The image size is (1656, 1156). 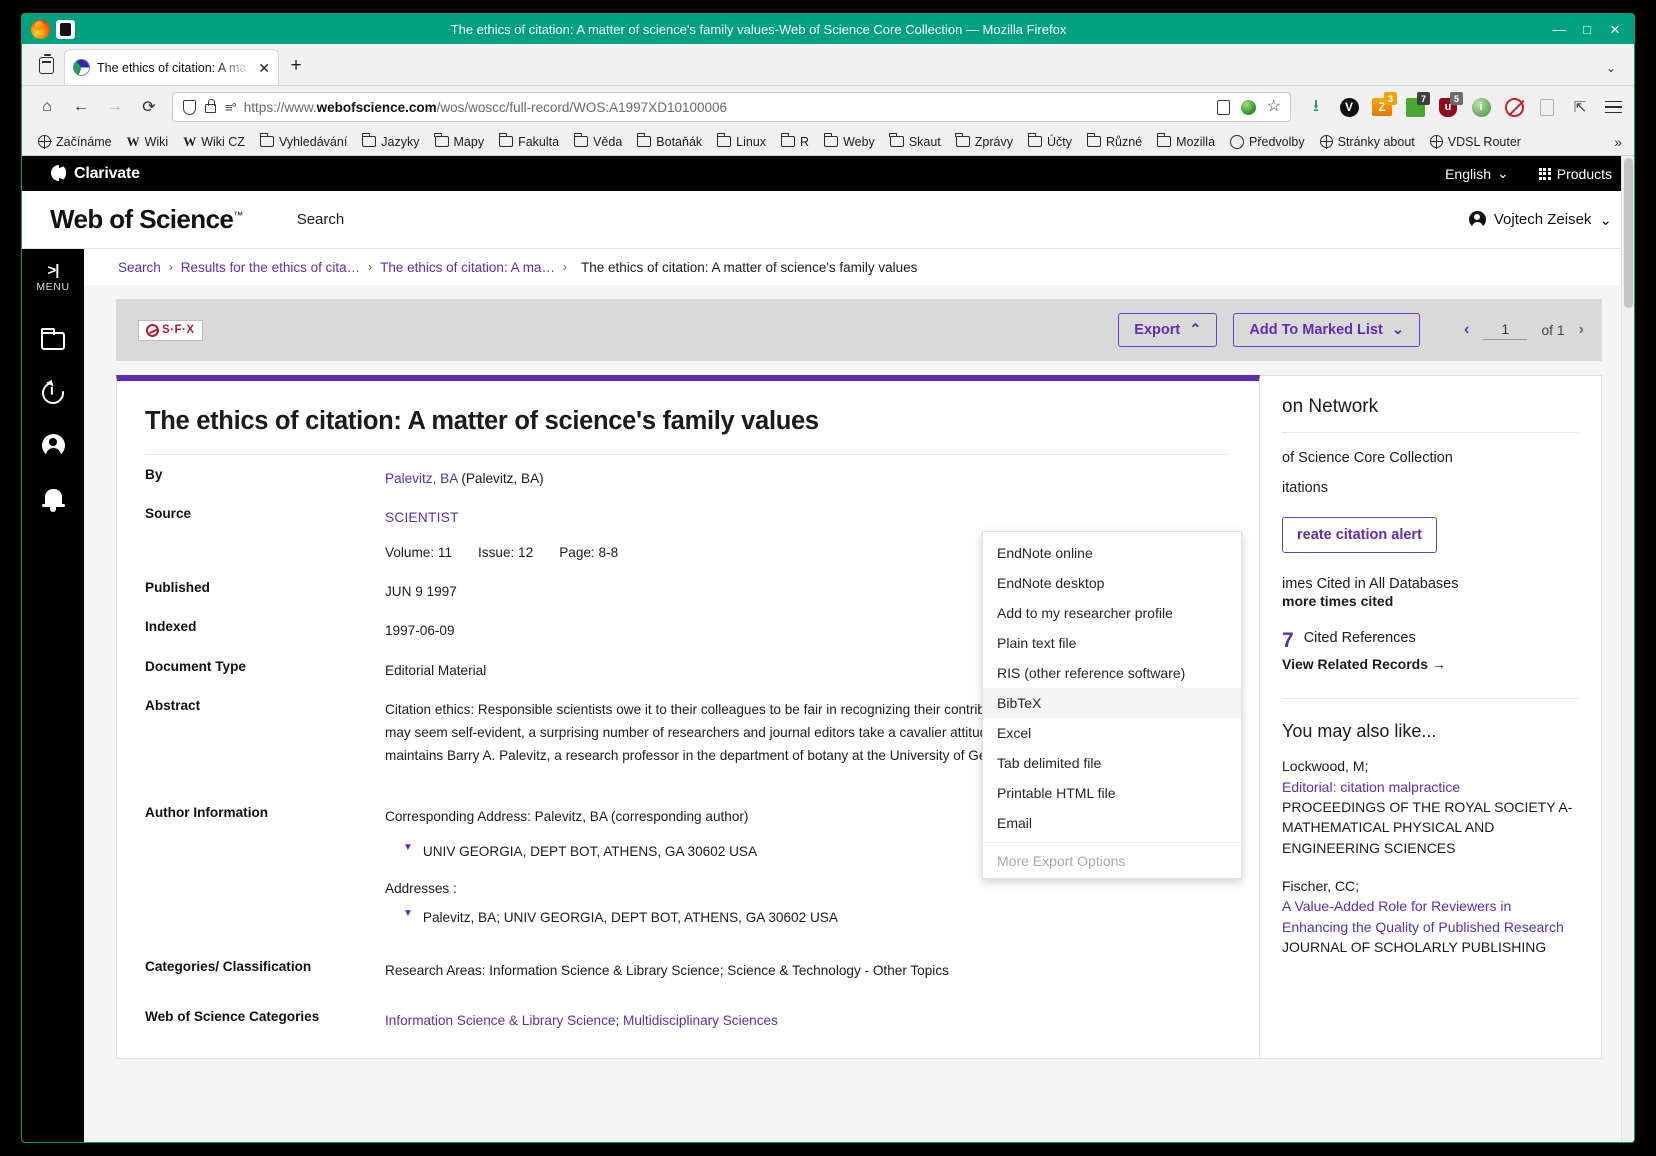 I want to click on sidebar-item-history, so click(x=53, y=393).